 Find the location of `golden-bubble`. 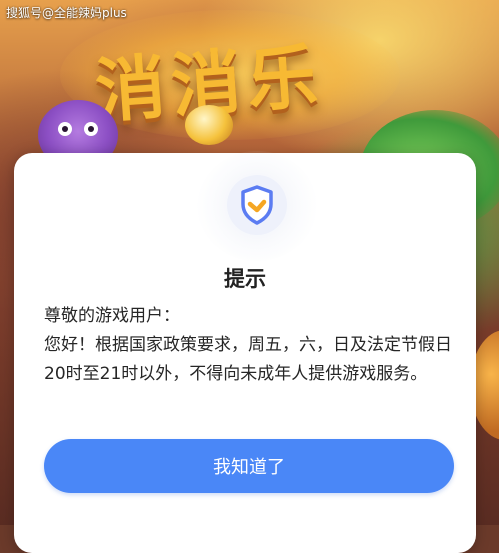

golden-bubble is located at coordinates (209, 125).